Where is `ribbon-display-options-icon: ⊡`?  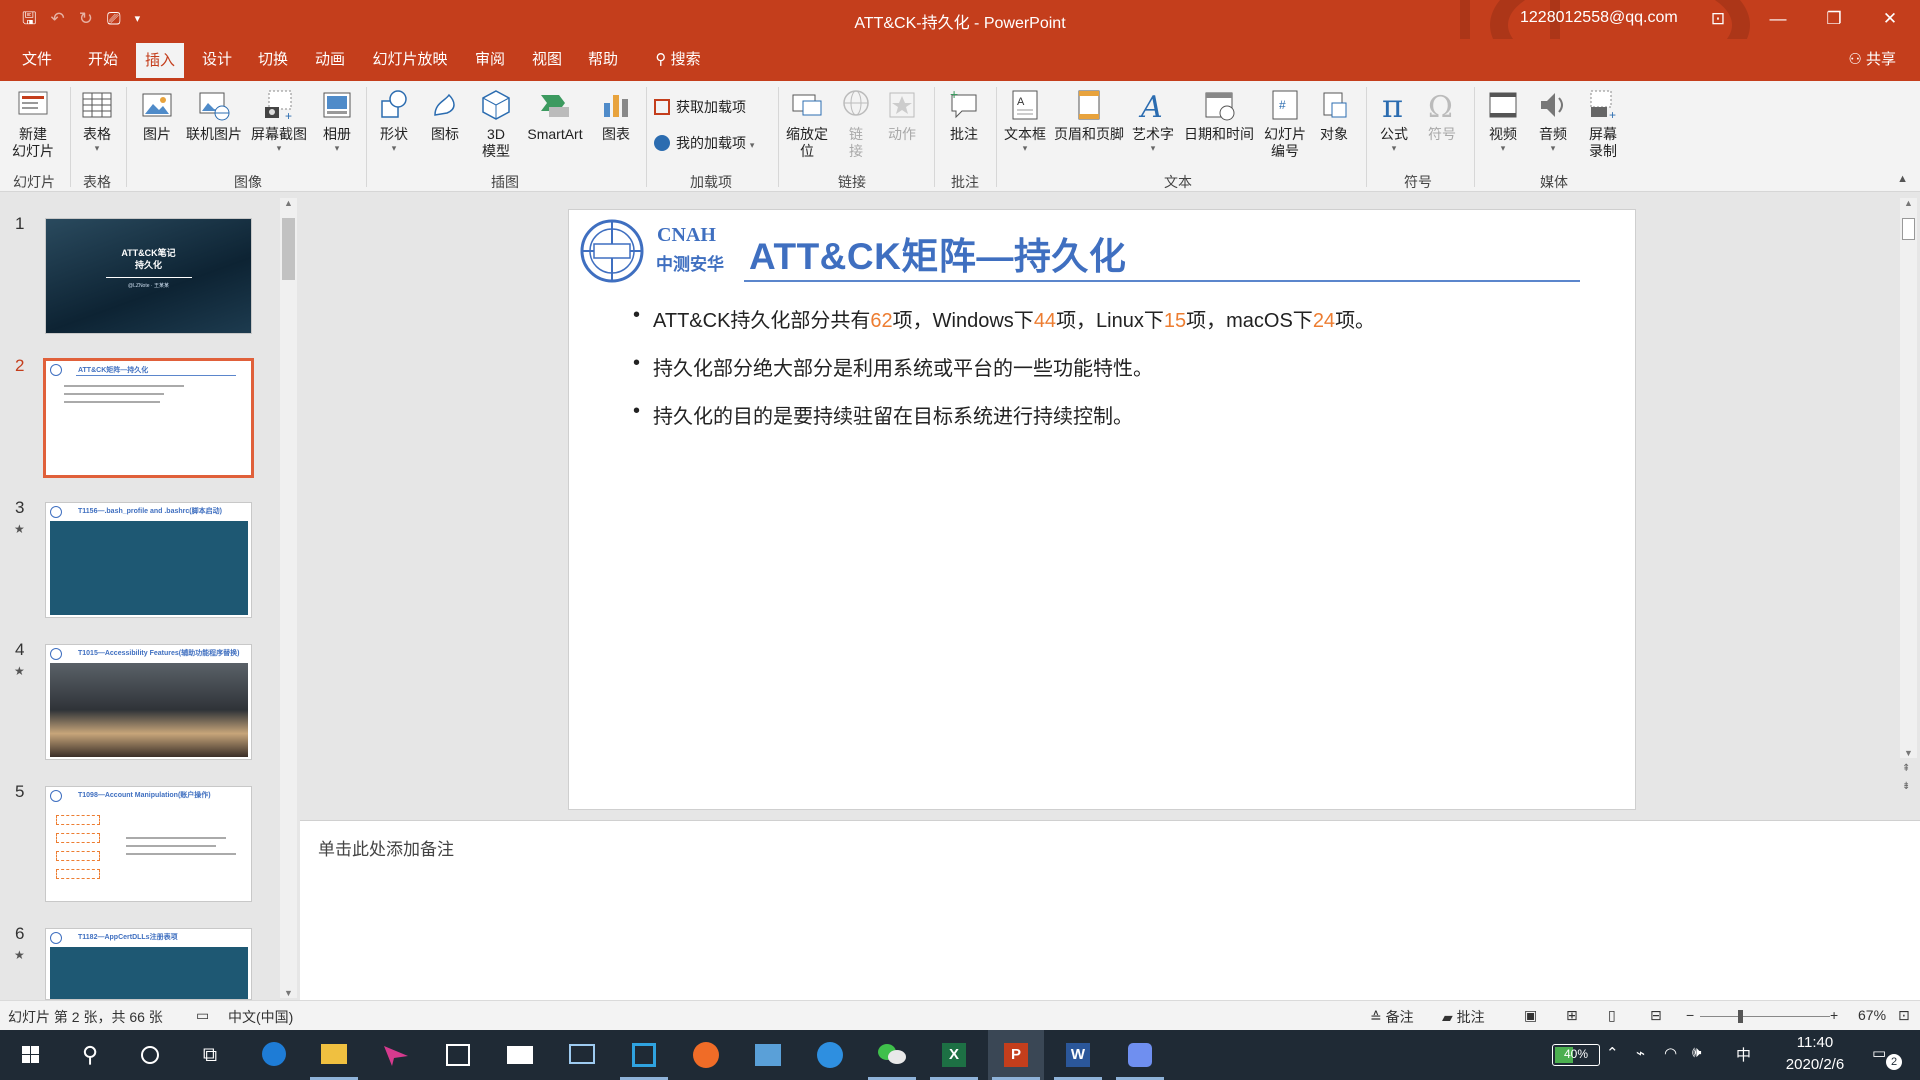
ribbon-display-options-icon: ⊡ is located at coordinates (1718, 19).